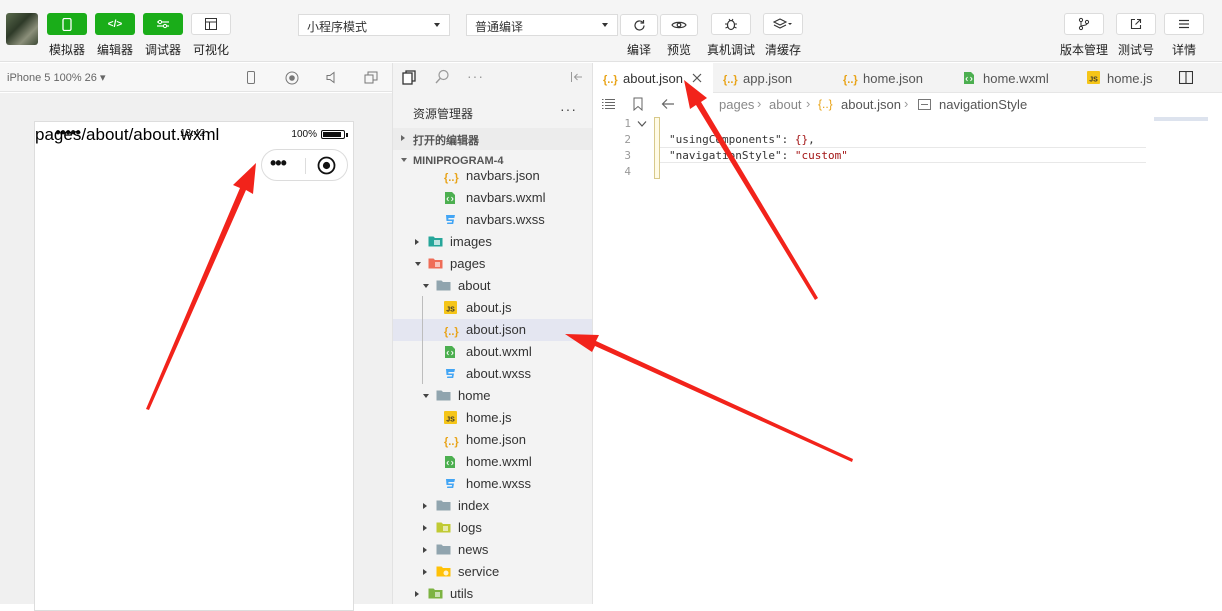  What do you see at coordinates (542, 25) in the screenshot?
I see `compile-select: 普通编译` at bounding box center [542, 25].